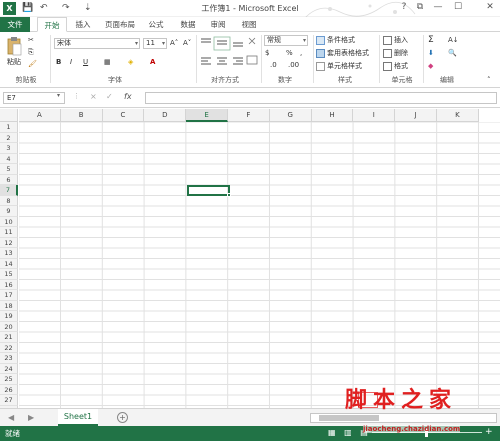  I want to click on cut-icon: ✂, so click(31, 40).